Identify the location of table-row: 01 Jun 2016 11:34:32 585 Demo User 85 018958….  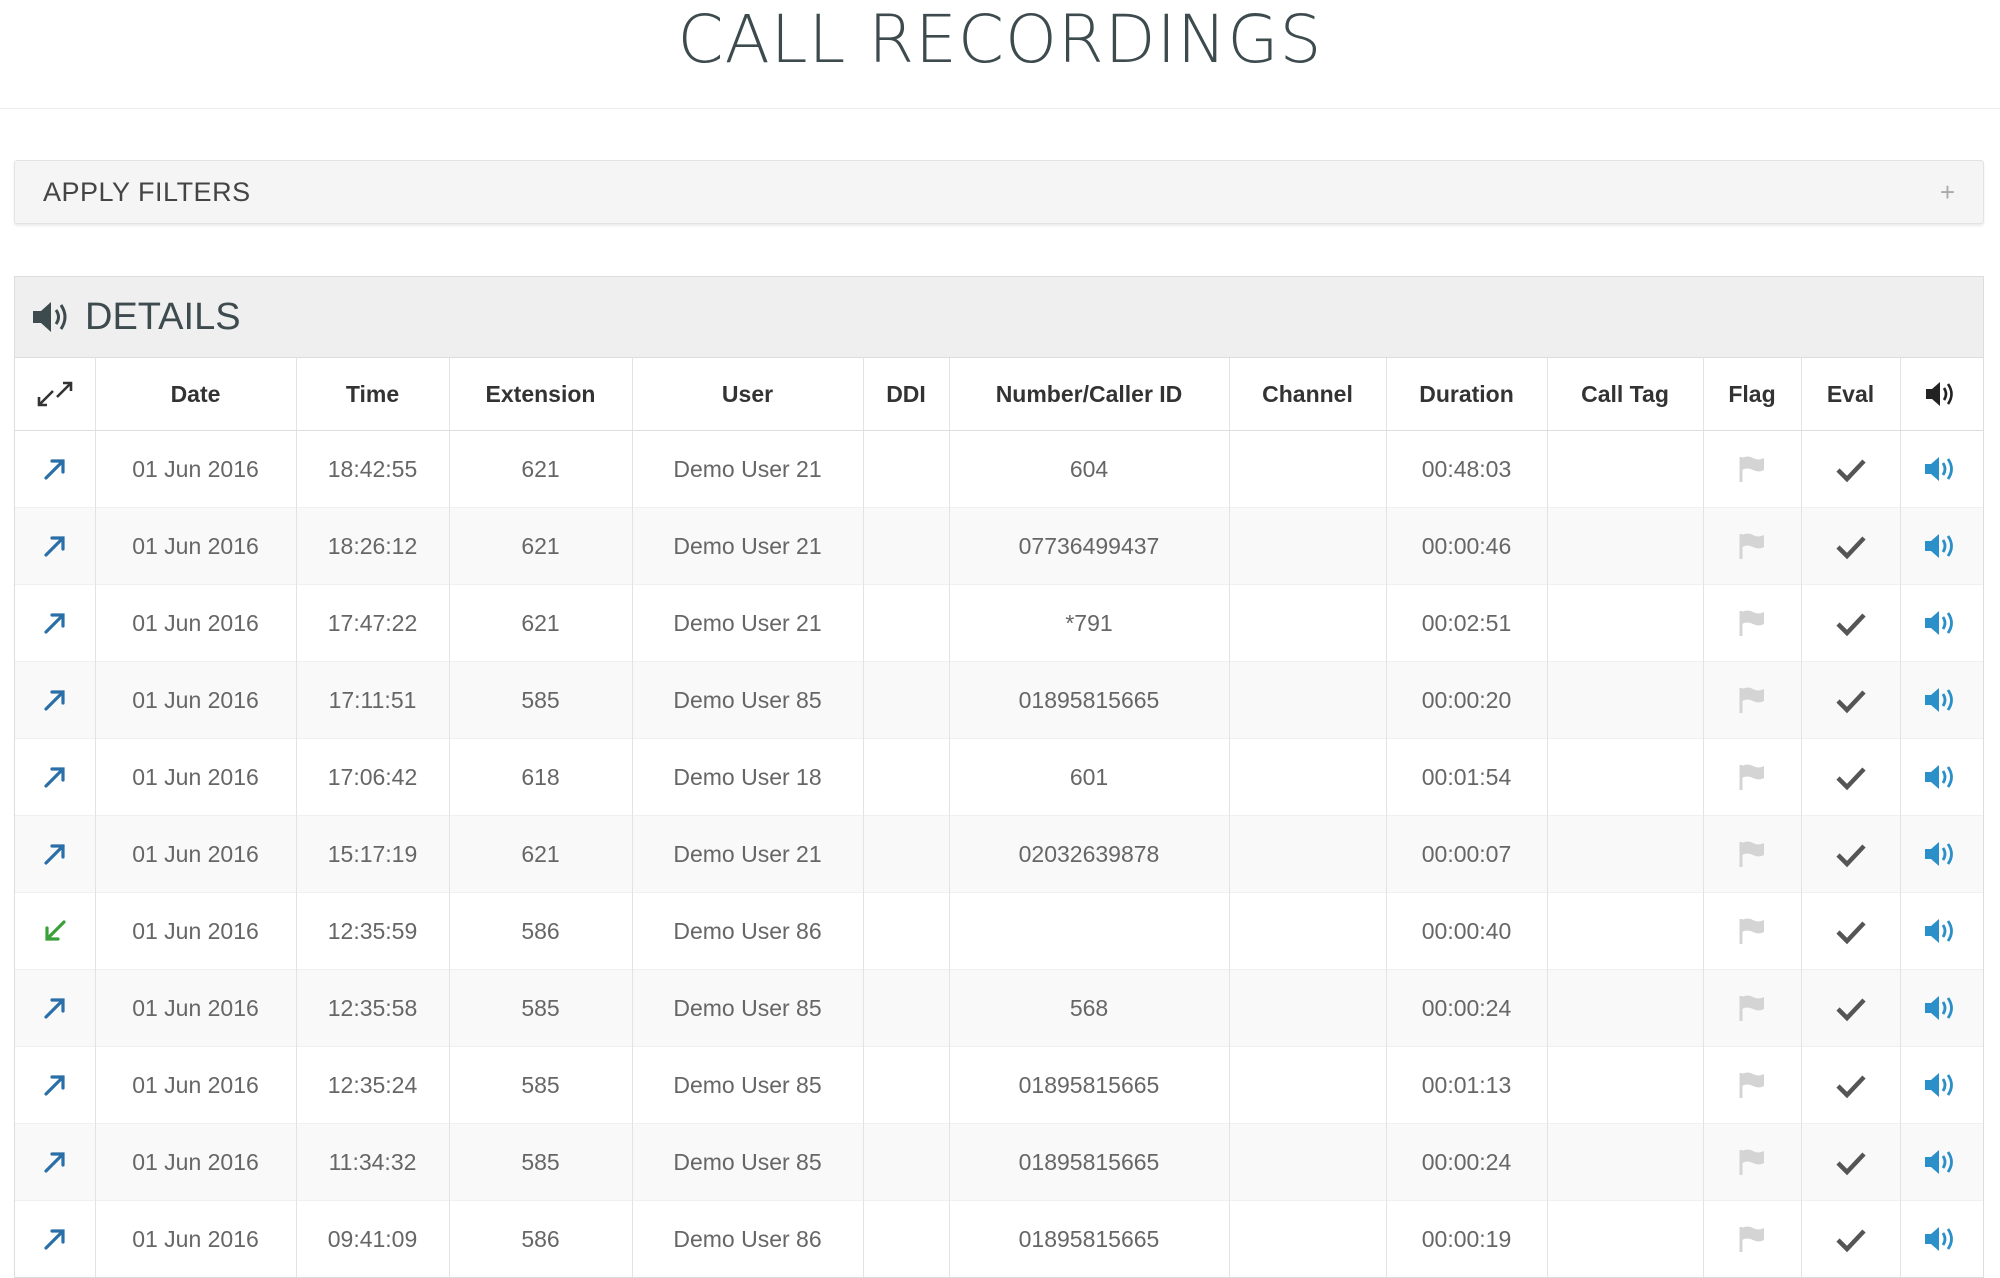
(999, 1162).